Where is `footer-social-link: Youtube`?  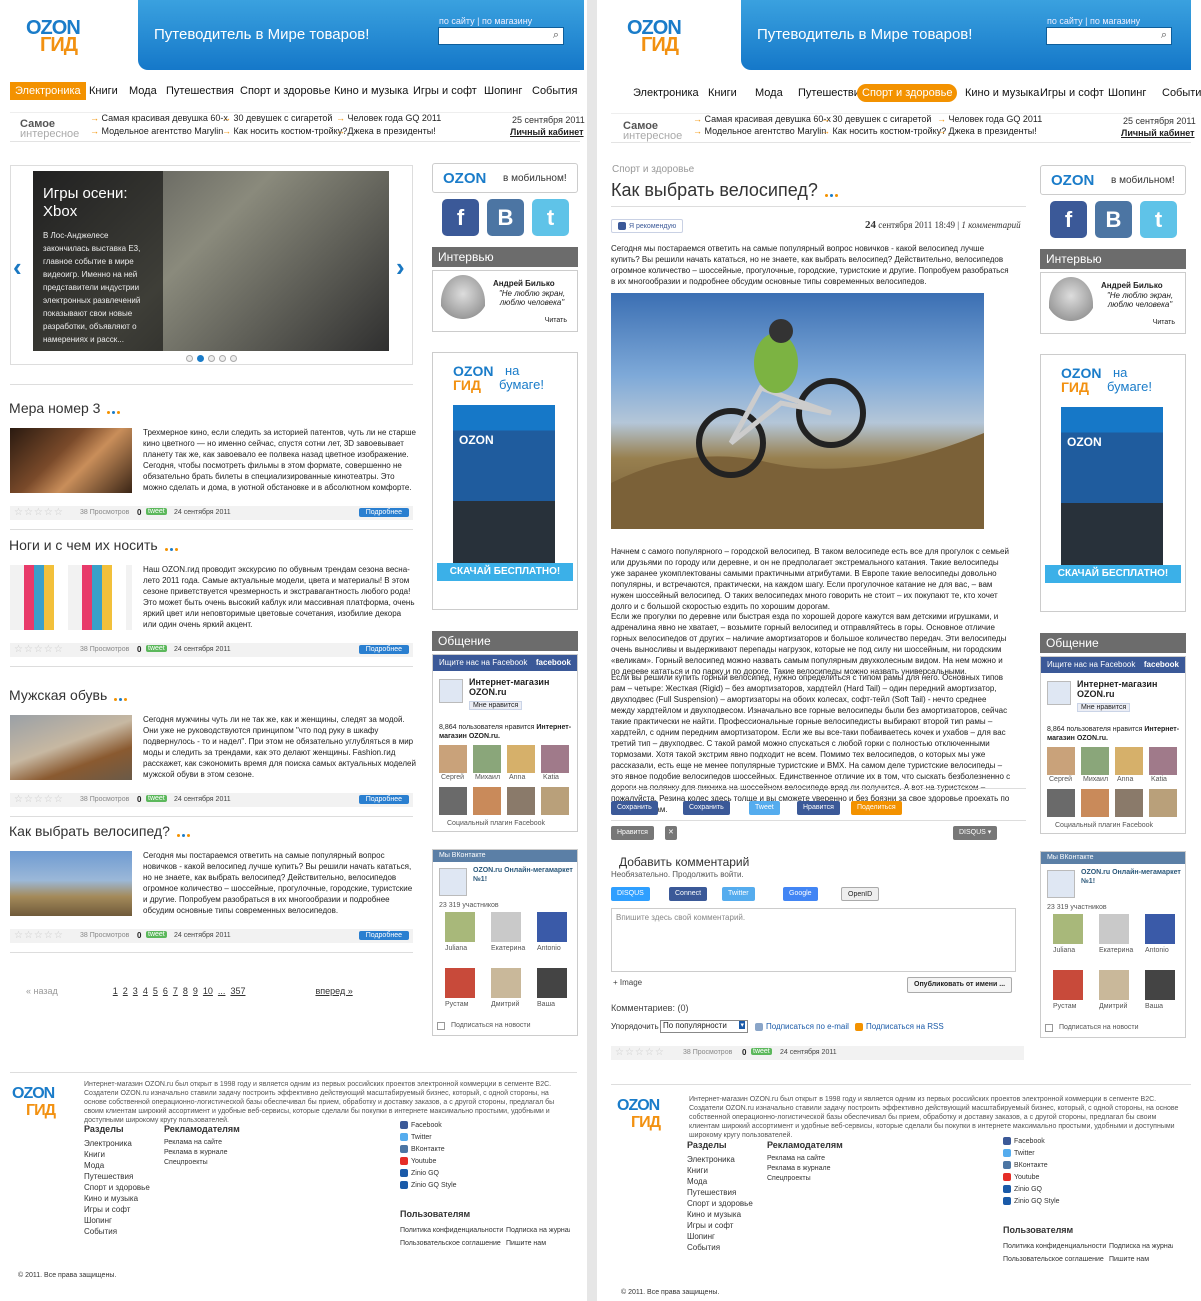
footer-social-link: Youtube is located at coordinates (1031, 1178).